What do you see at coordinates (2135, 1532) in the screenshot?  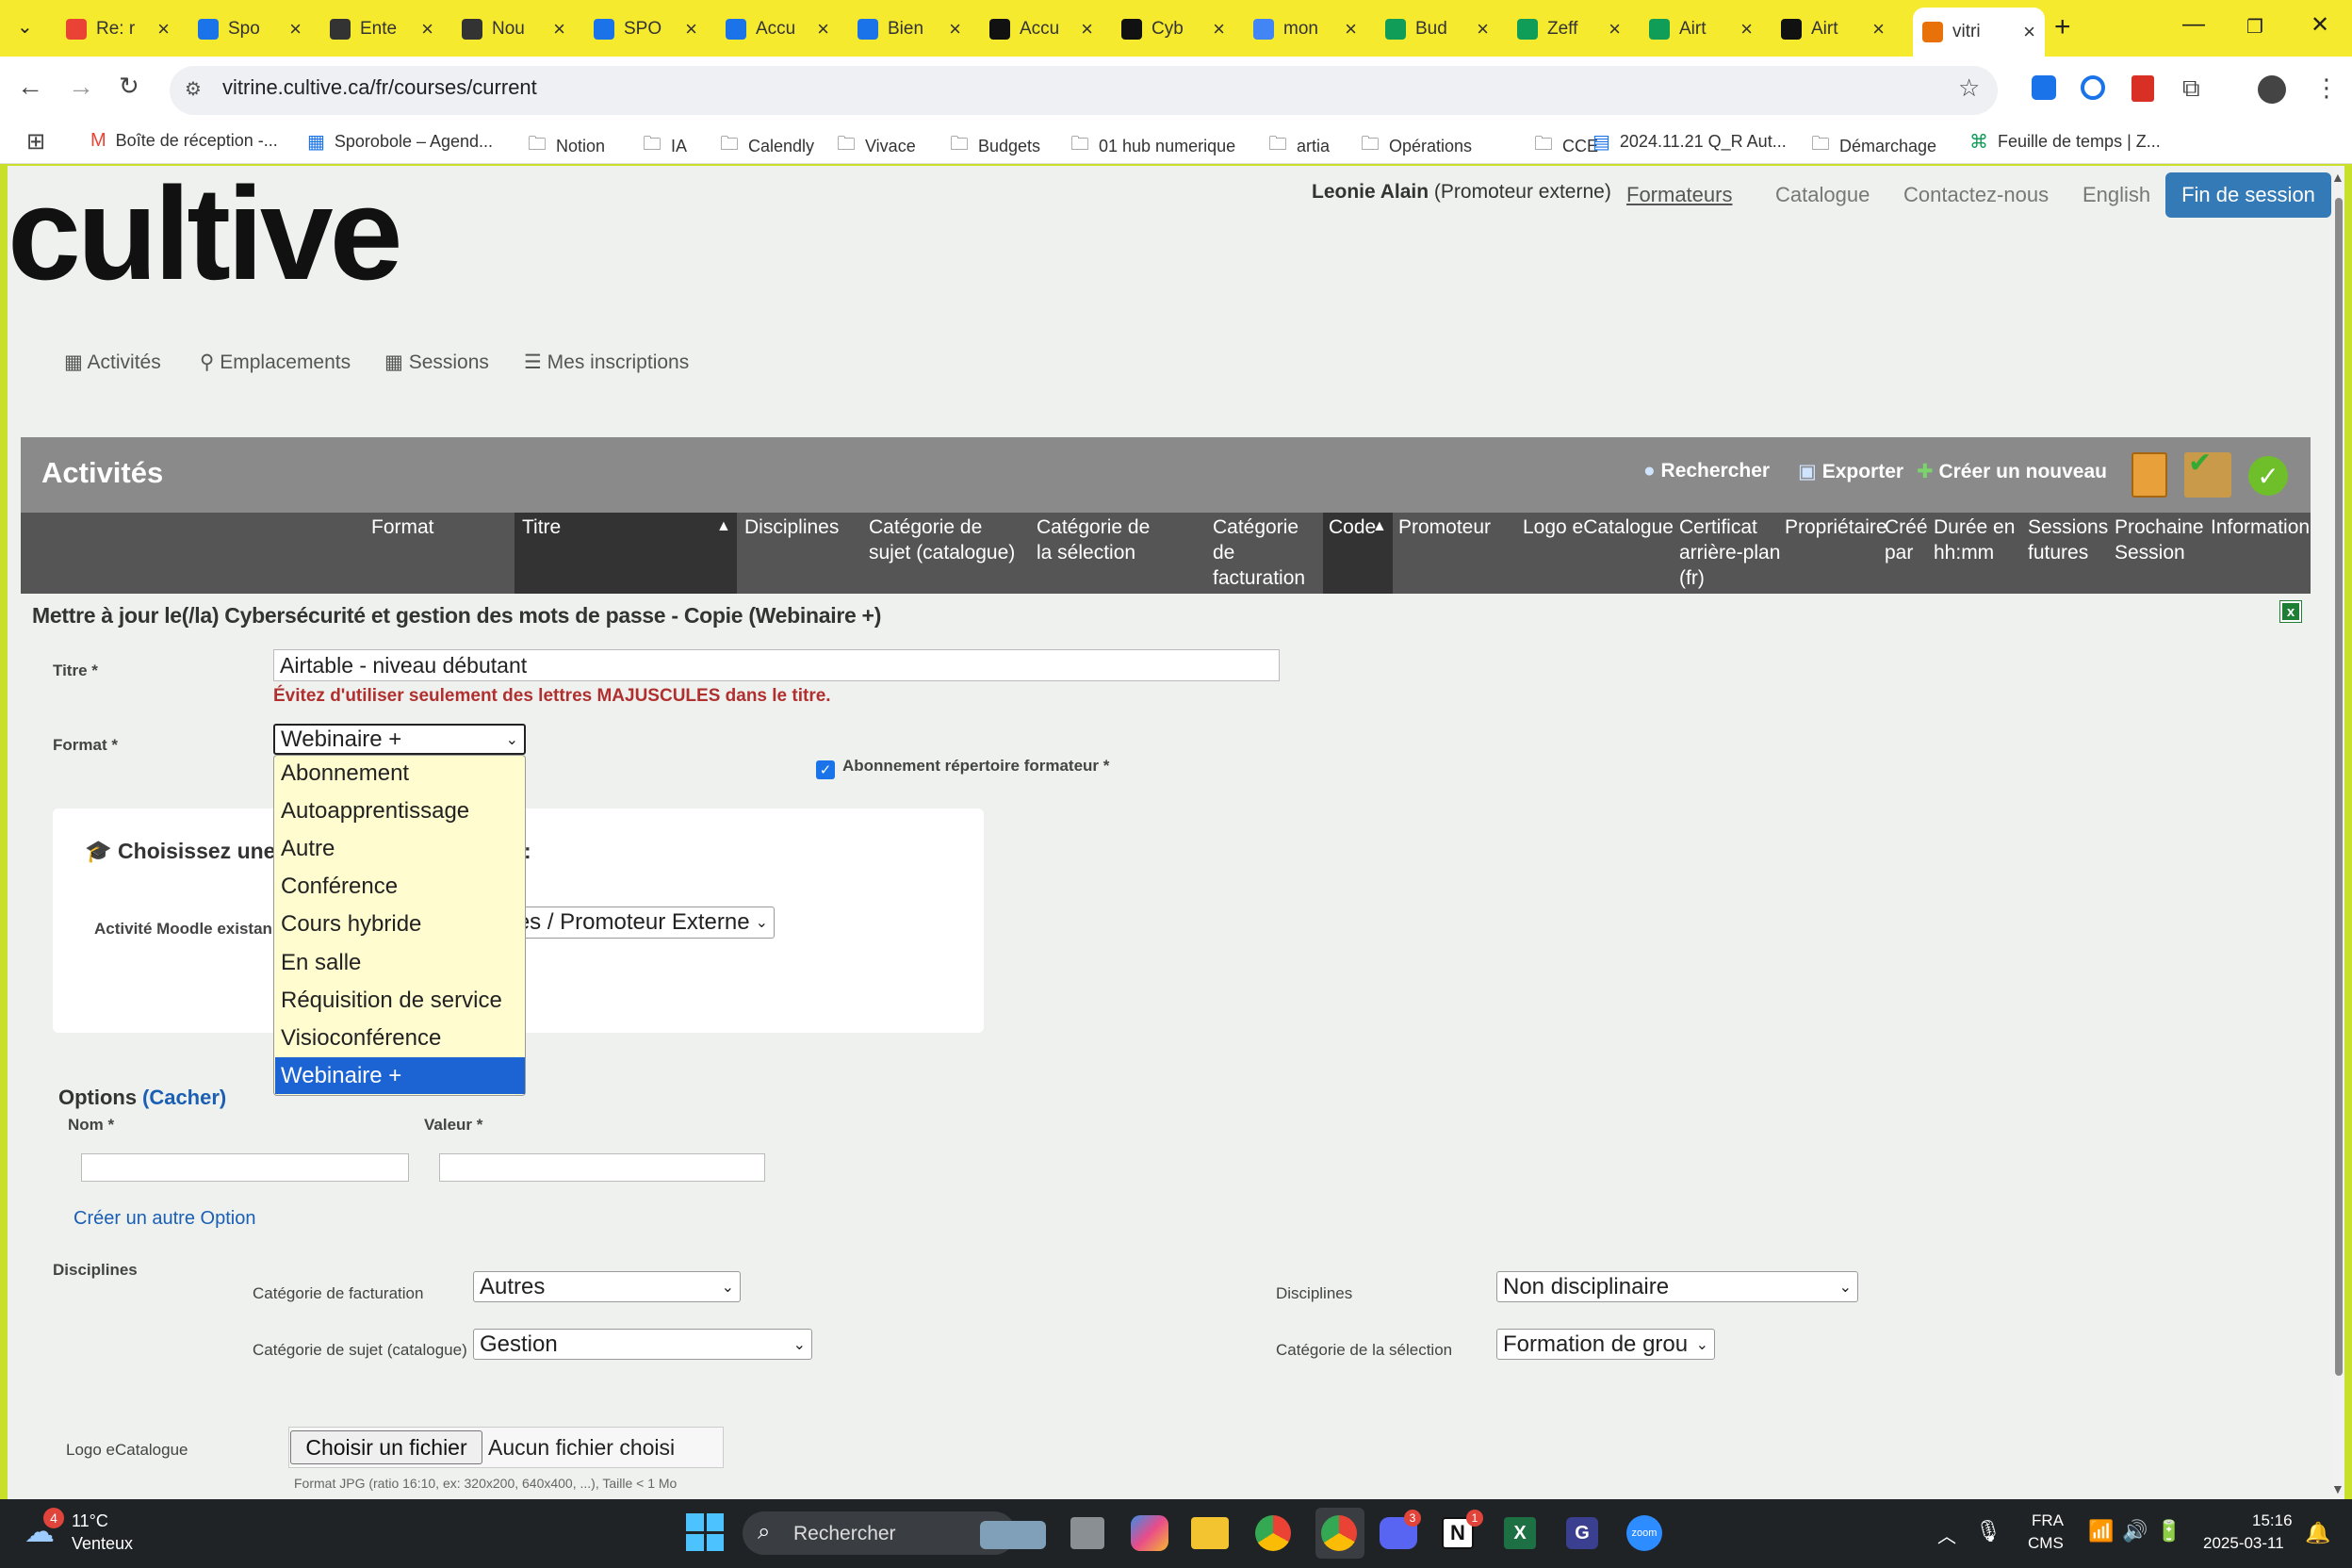 I see `volume-icon: 🔊` at bounding box center [2135, 1532].